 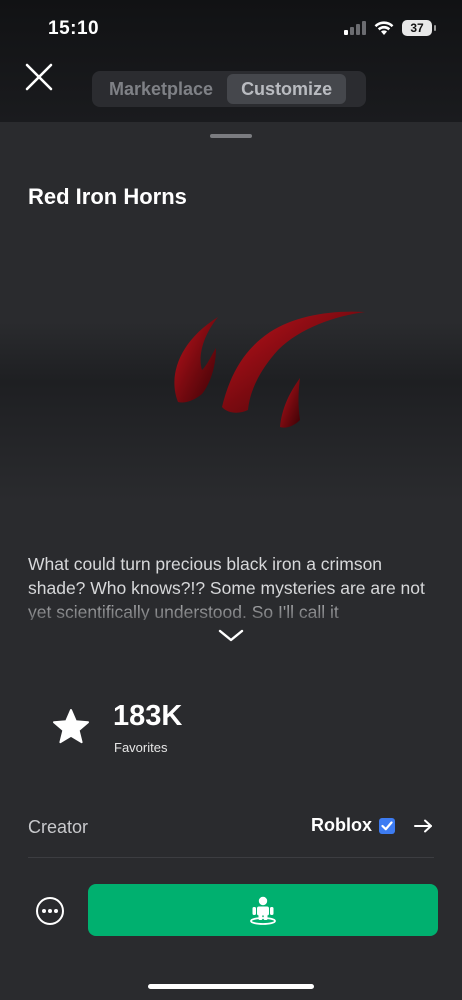 What do you see at coordinates (231, 136) in the screenshot?
I see `sheet-grabber` at bounding box center [231, 136].